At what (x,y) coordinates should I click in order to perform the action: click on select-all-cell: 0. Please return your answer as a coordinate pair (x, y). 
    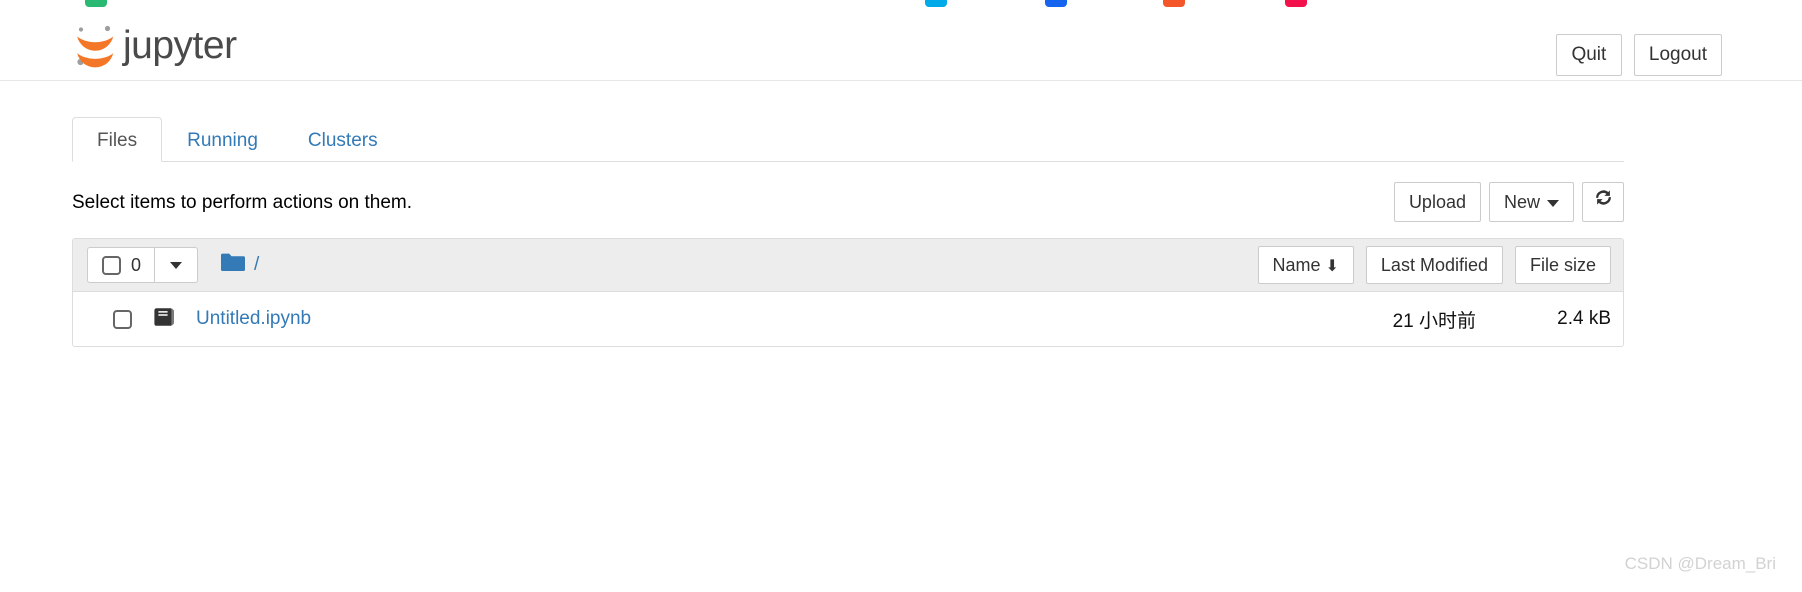
    Looking at the image, I should click on (121, 265).